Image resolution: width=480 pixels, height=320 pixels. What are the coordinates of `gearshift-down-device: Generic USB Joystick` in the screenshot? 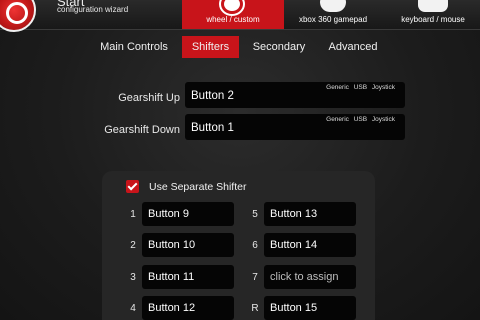 It's located at (360, 119).